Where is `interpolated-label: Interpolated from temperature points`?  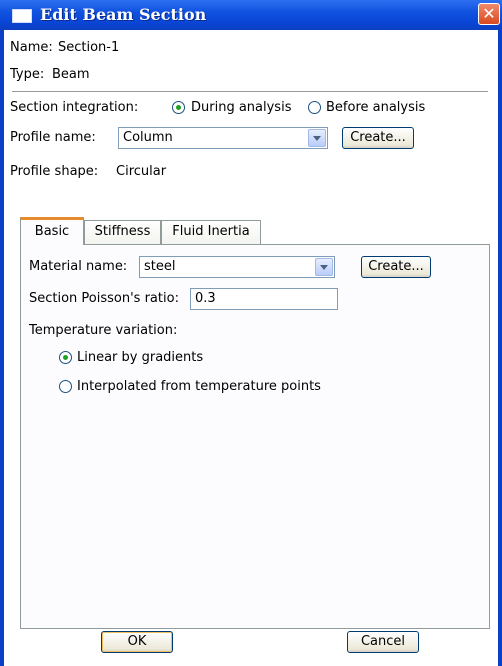 interpolated-label: Interpolated from temperature points is located at coordinates (199, 386).